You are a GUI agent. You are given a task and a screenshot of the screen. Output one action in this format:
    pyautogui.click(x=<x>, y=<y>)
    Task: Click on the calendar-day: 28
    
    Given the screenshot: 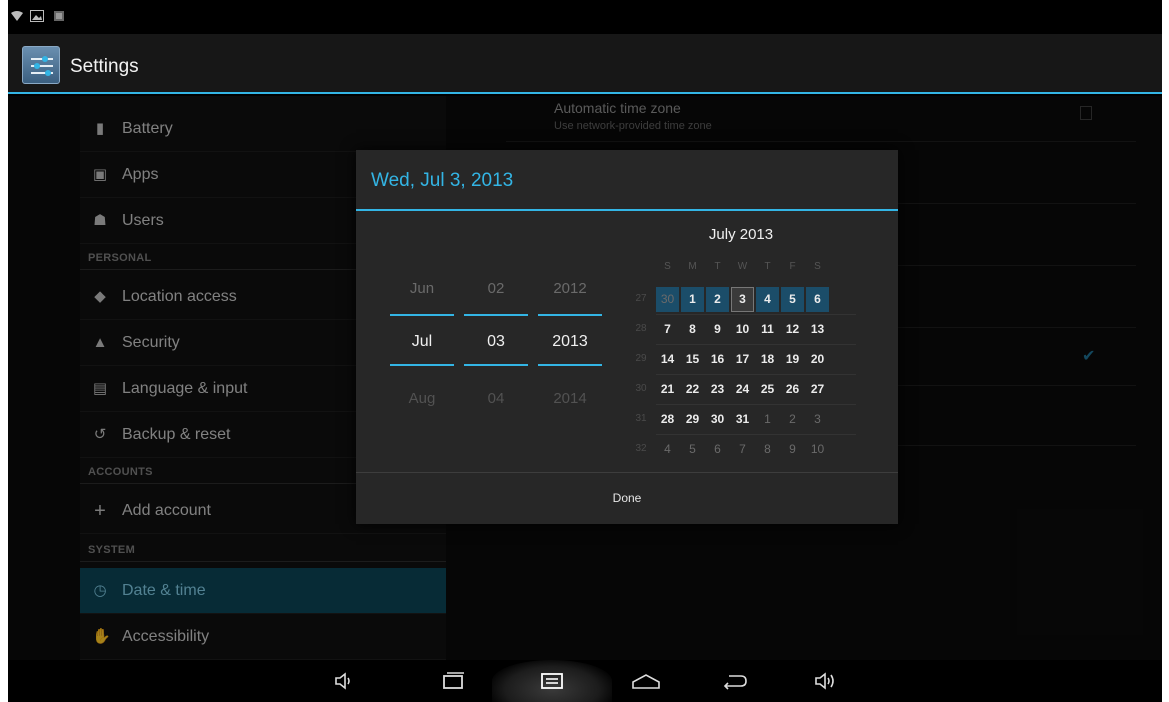 What is the action you would take?
    pyautogui.click(x=667, y=419)
    